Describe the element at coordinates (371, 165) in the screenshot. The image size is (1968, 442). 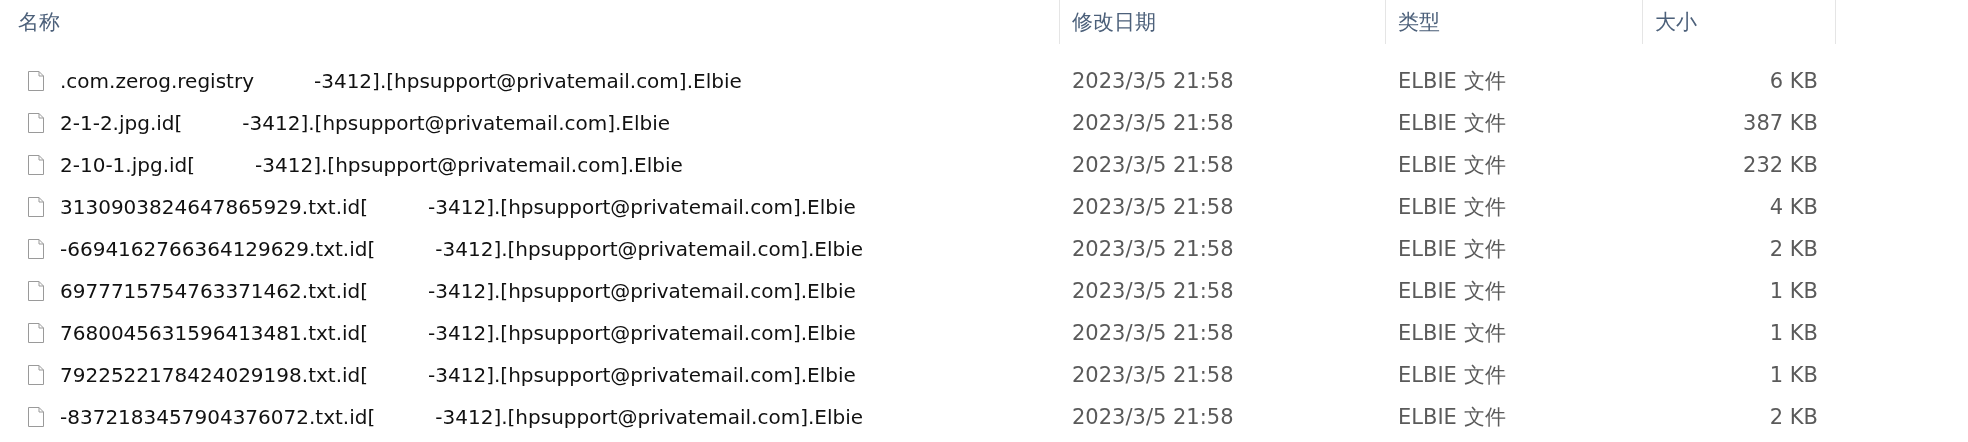
I see `file-name: 2-10-1.jpg.id[ -3412].[hpsupport@privatemail.com].Elbie` at that location.